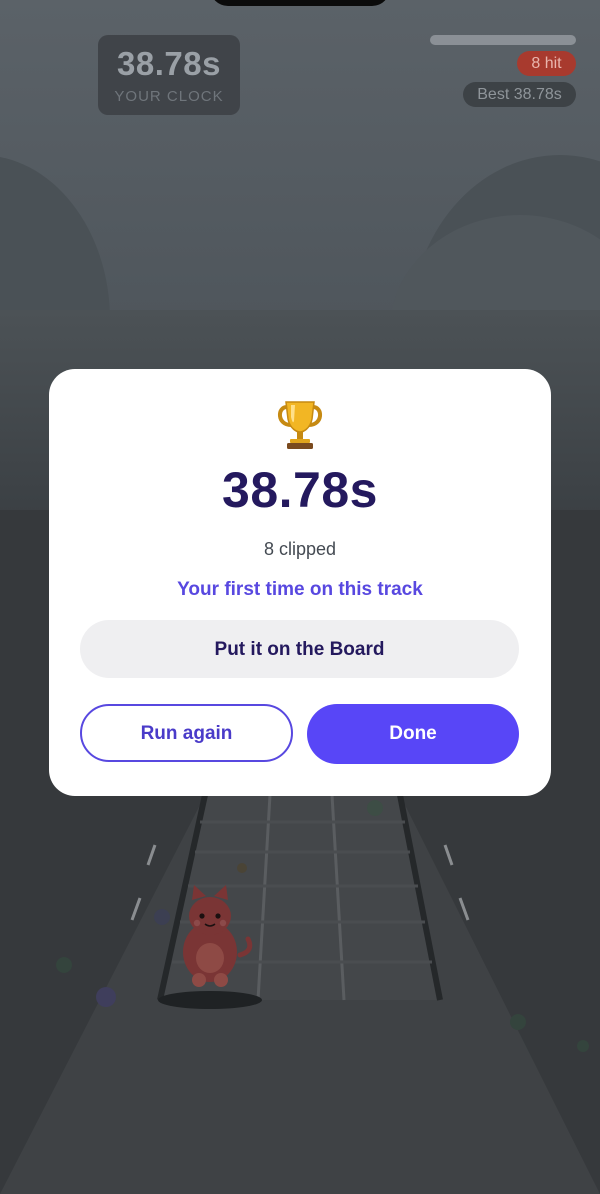 This screenshot has width=600, height=1194. What do you see at coordinates (169, 63) in the screenshot?
I see `clock-value: 38.78s` at bounding box center [169, 63].